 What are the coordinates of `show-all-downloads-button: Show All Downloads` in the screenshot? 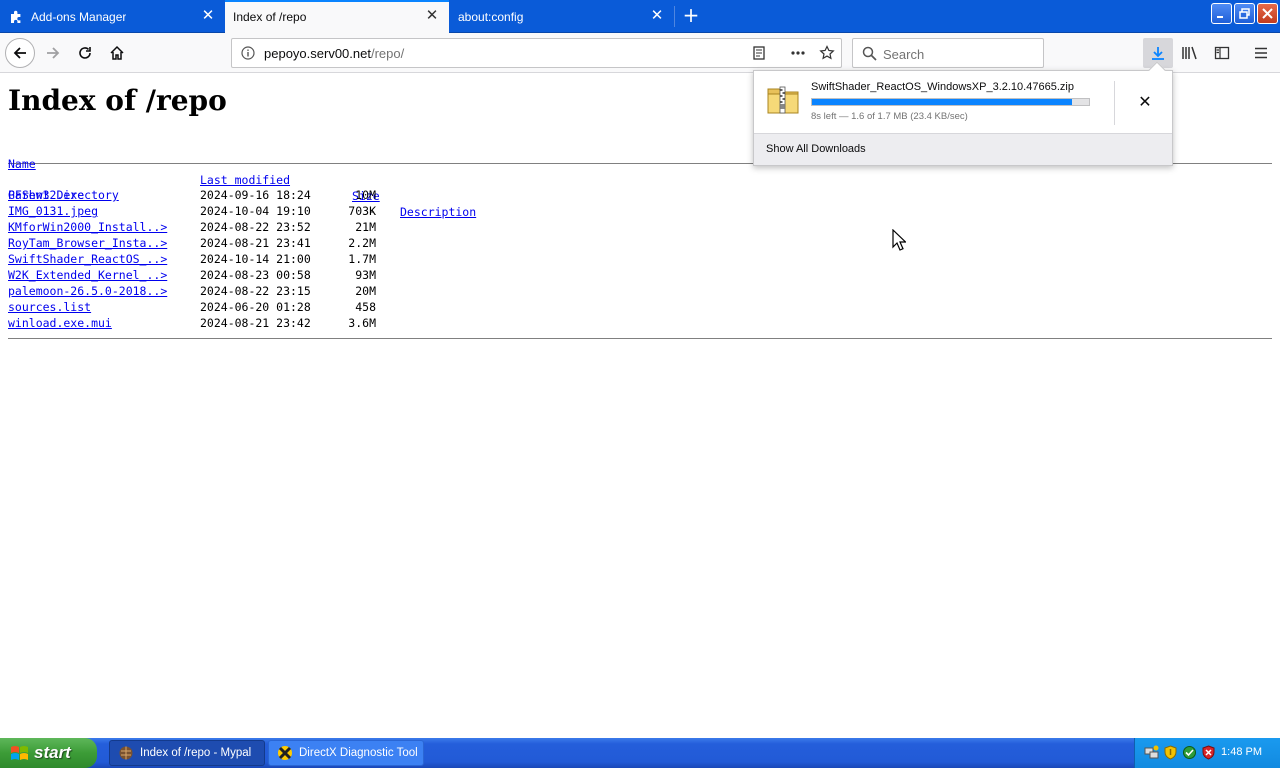 It's located at (963, 149).